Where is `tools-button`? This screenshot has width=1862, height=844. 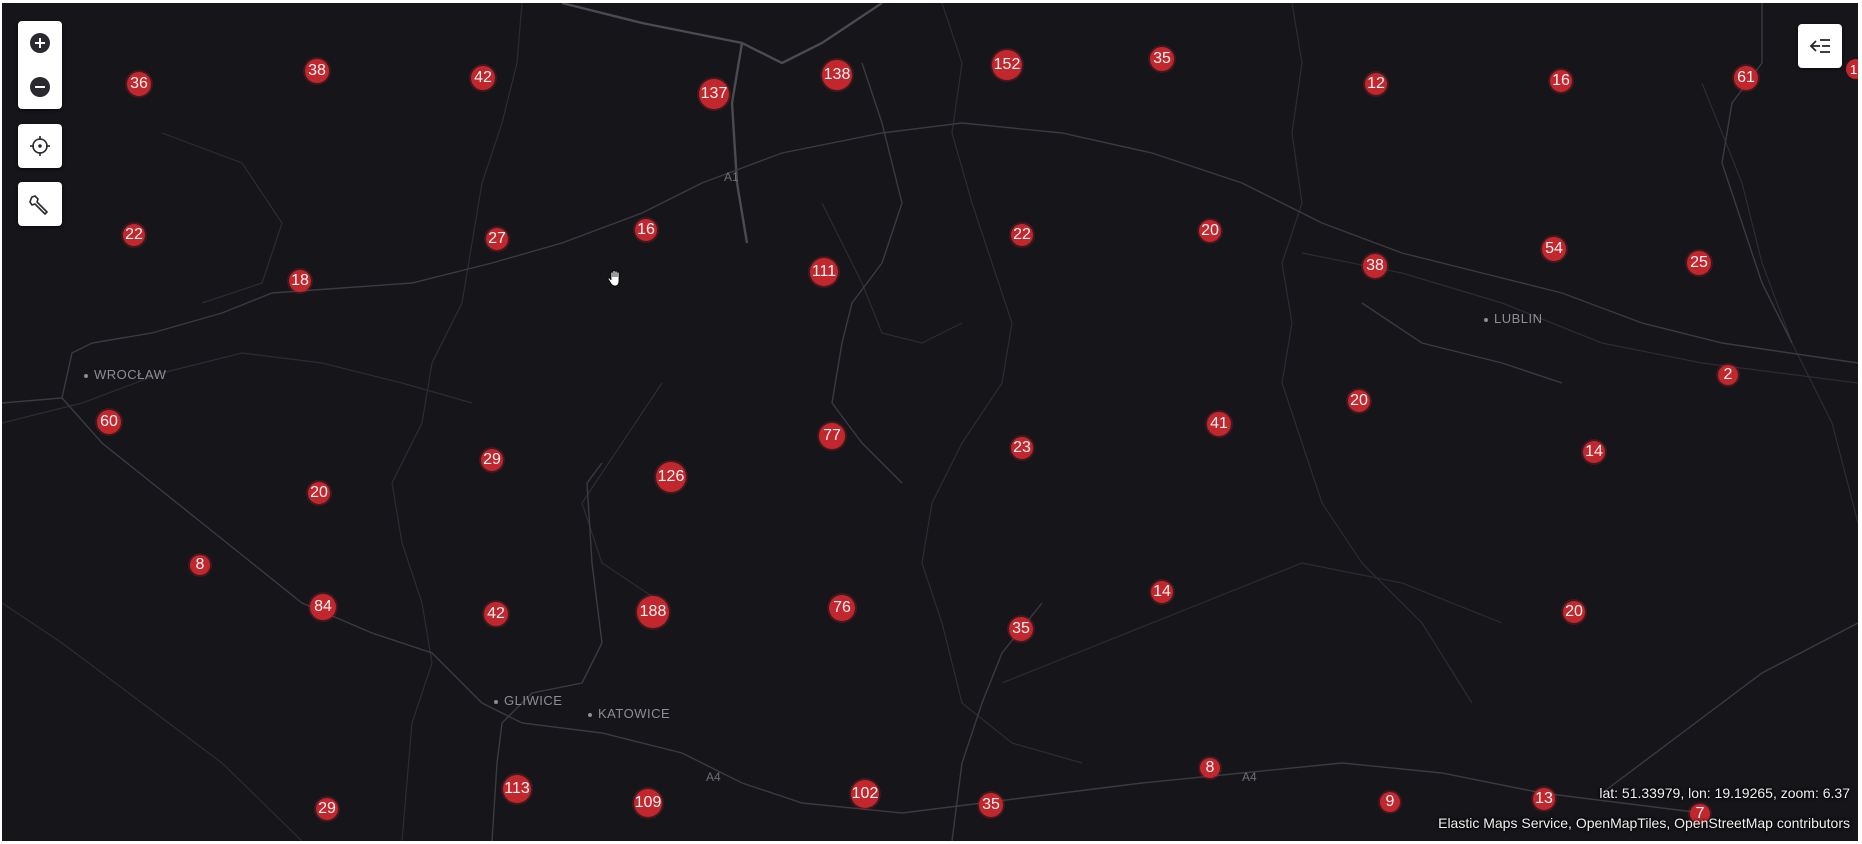
tools-button is located at coordinates (40, 204).